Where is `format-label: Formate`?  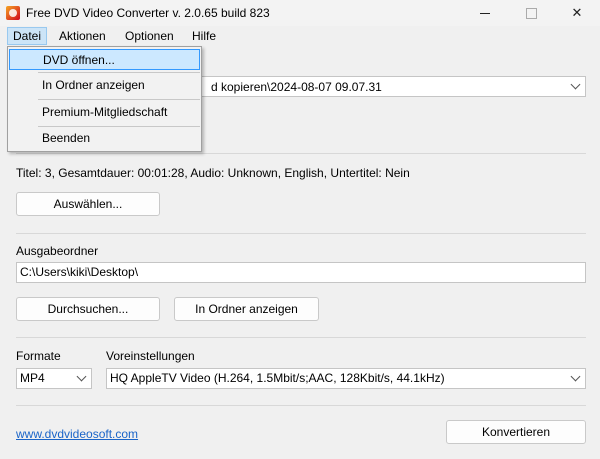 format-label: Formate is located at coordinates (38, 356).